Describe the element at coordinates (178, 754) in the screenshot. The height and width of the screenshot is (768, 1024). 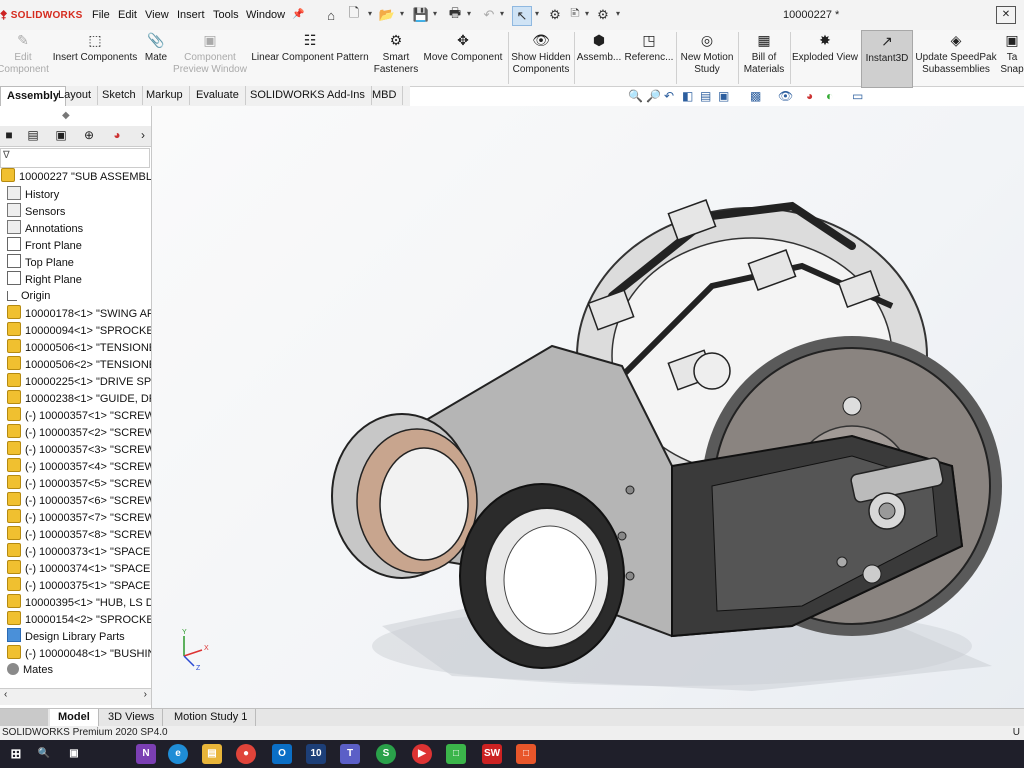
I see `edge-icon: e` at that location.